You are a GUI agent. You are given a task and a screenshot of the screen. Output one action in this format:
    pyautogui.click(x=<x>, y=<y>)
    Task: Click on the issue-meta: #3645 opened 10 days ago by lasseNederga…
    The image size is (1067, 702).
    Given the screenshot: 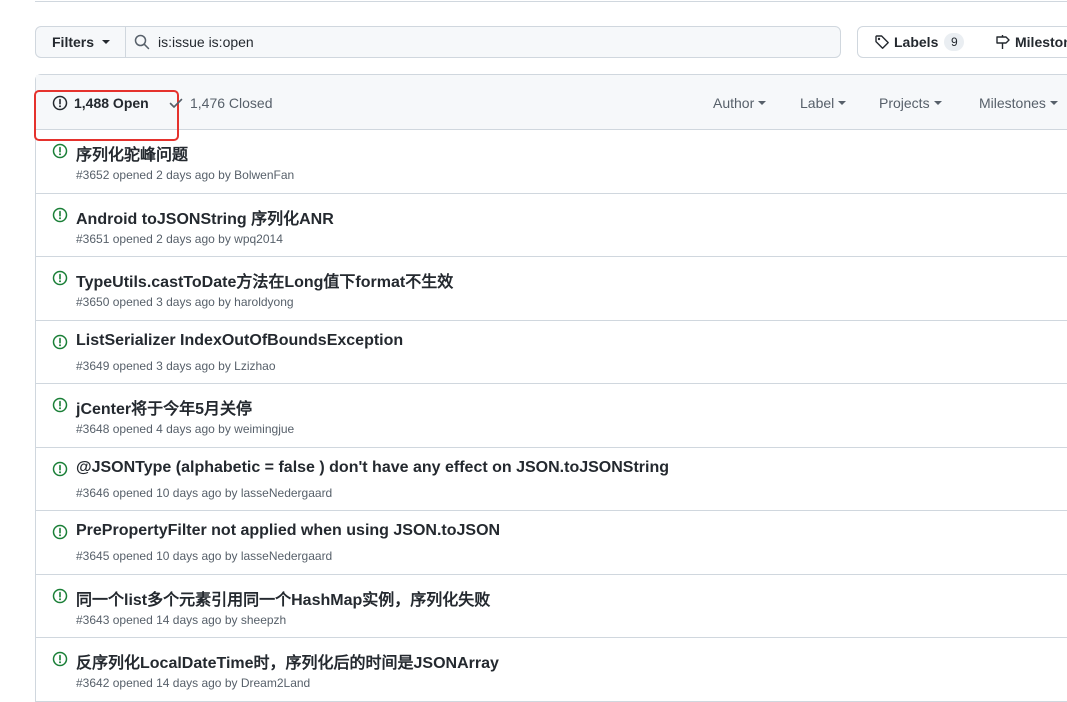 What is the action you would take?
    pyautogui.click(x=204, y=556)
    